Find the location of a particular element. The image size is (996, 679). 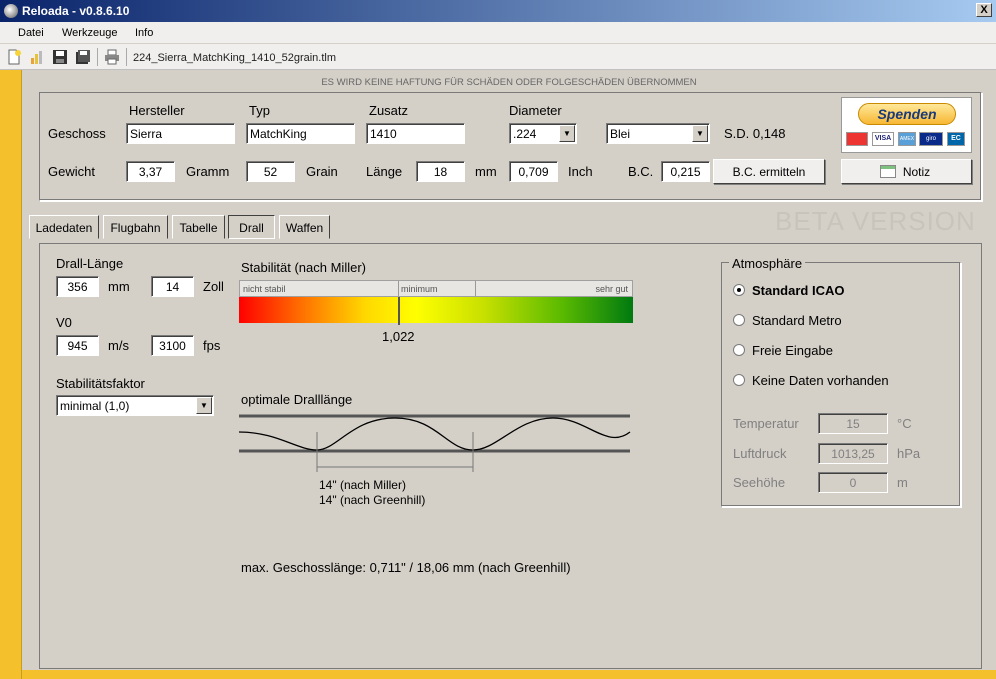

gramm-label: Gramm is located at coordinates (208, 171).